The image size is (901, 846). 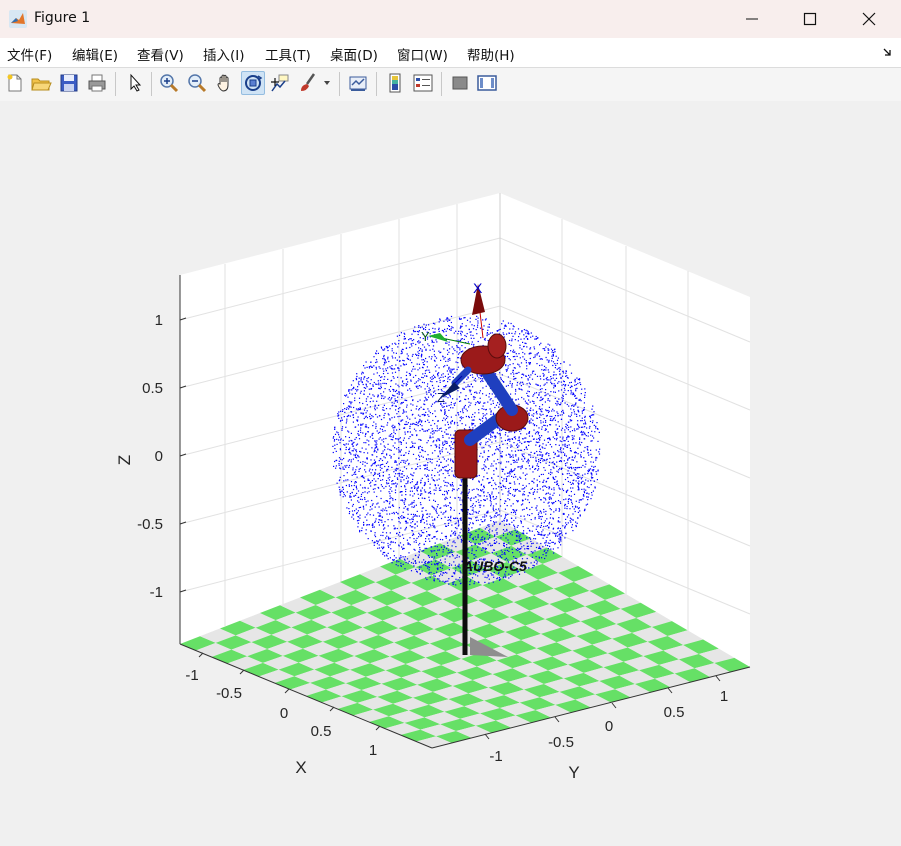 I want to click on close-button, so click(x=869, y=19).